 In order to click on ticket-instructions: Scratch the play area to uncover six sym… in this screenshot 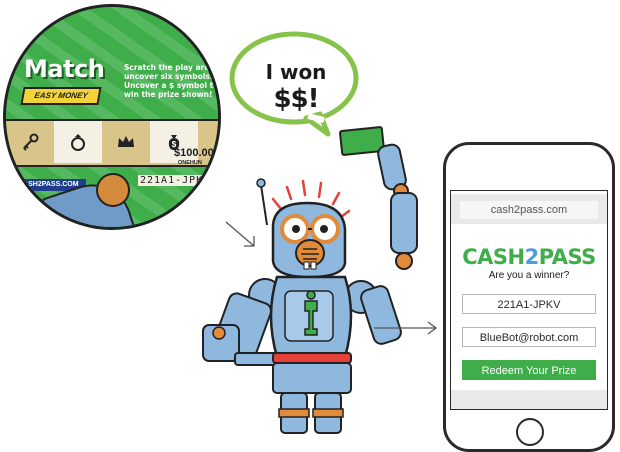, I will do `click(172, 81)`.